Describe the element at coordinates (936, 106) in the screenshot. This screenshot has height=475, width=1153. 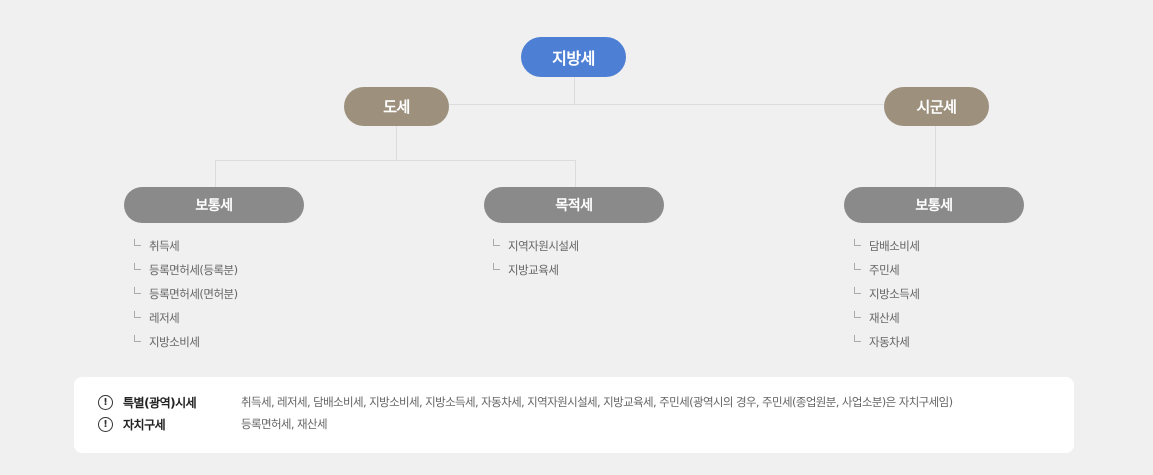
I see `node-municipal-tax: 시군세` at that location.